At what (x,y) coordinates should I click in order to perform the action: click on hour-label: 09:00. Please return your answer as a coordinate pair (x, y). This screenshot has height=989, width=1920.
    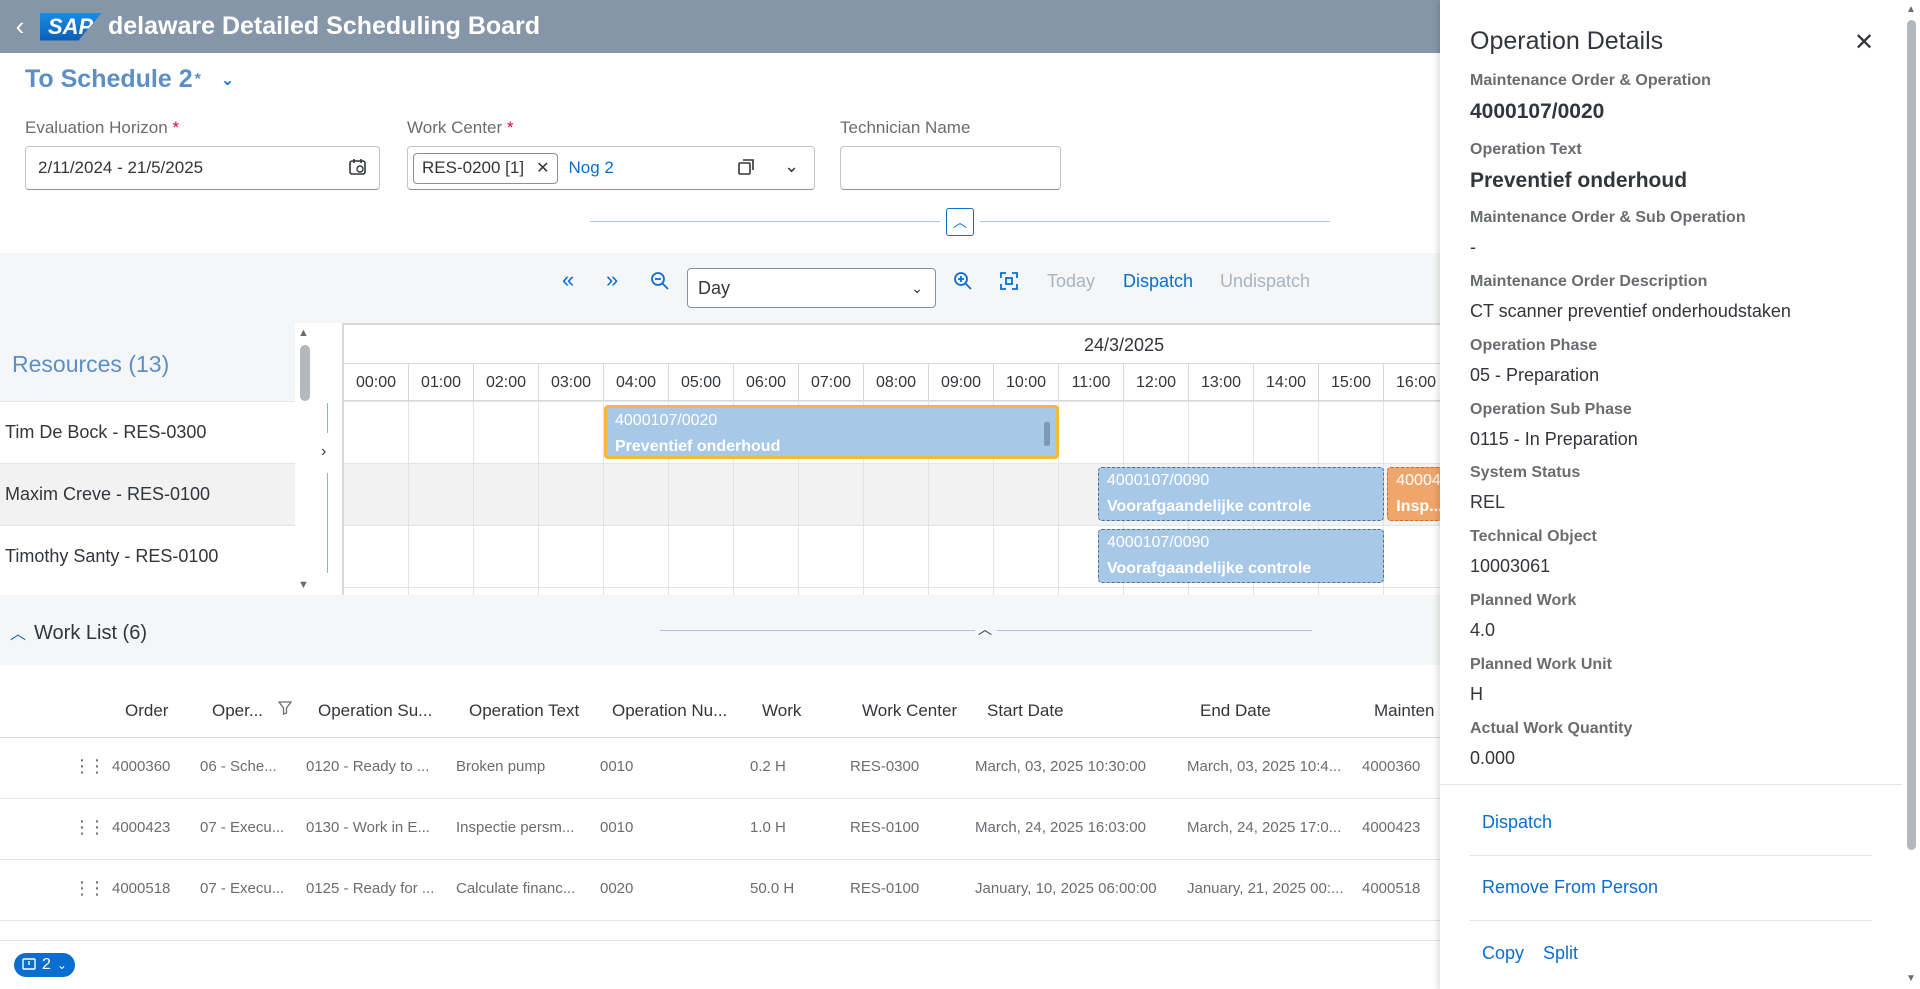
    Looking at the image, I should click on (961, 383).